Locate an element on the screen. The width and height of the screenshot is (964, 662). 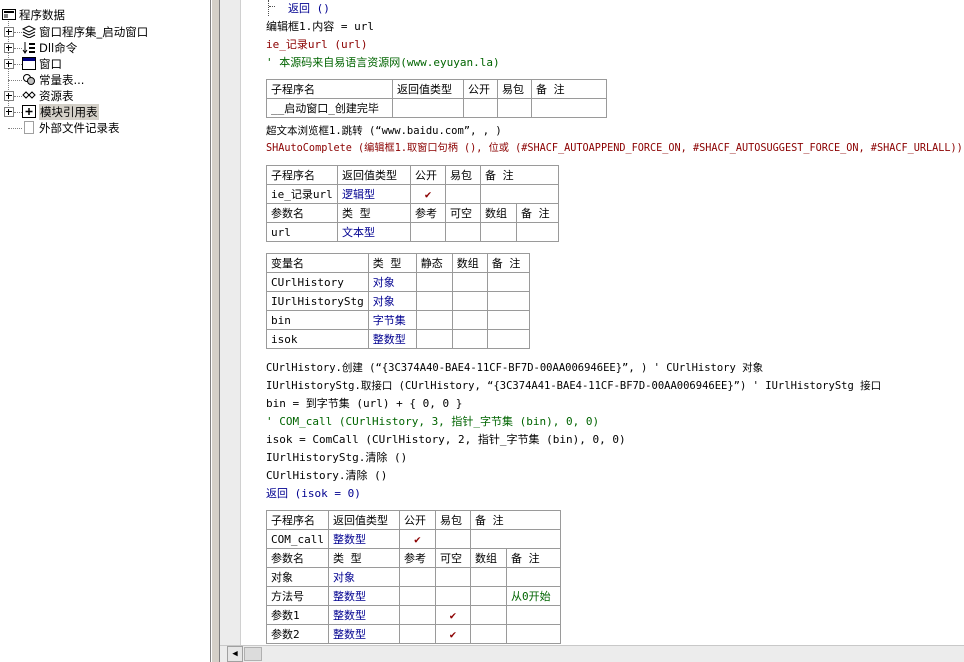
sub-name-cell: COM_call is located at coordinates (297, 539).